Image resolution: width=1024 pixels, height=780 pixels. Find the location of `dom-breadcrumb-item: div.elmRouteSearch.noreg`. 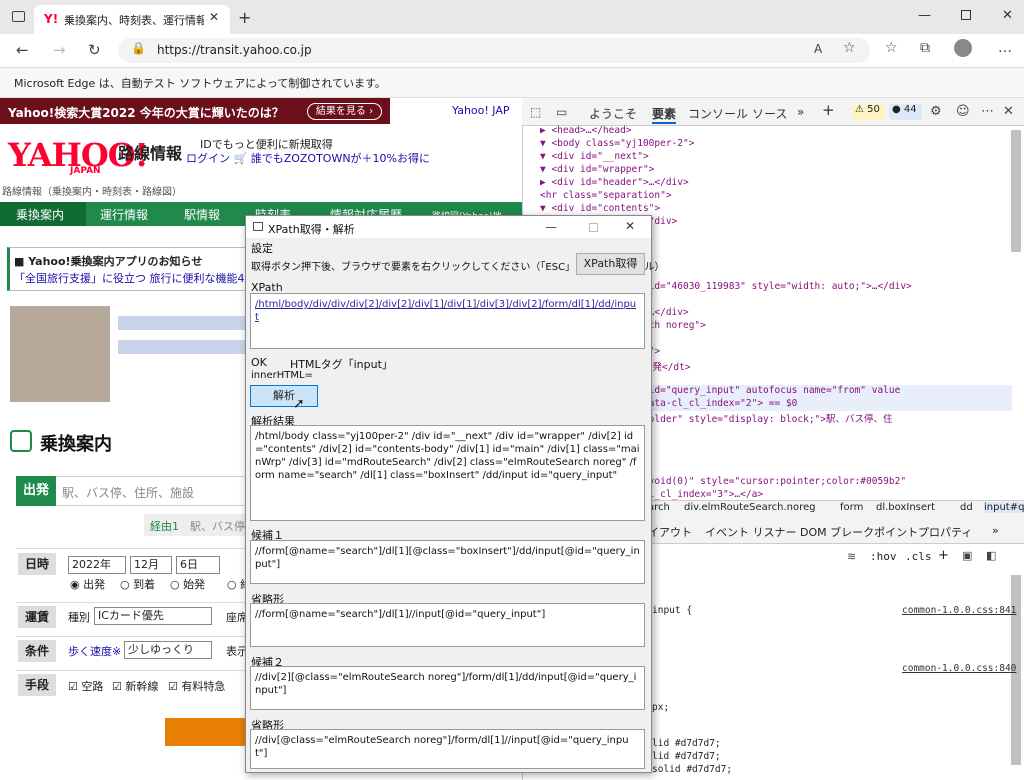

dom-breadcrumb-item: div.elmRouteSearch.noreg is located at coordinates (750, 507).